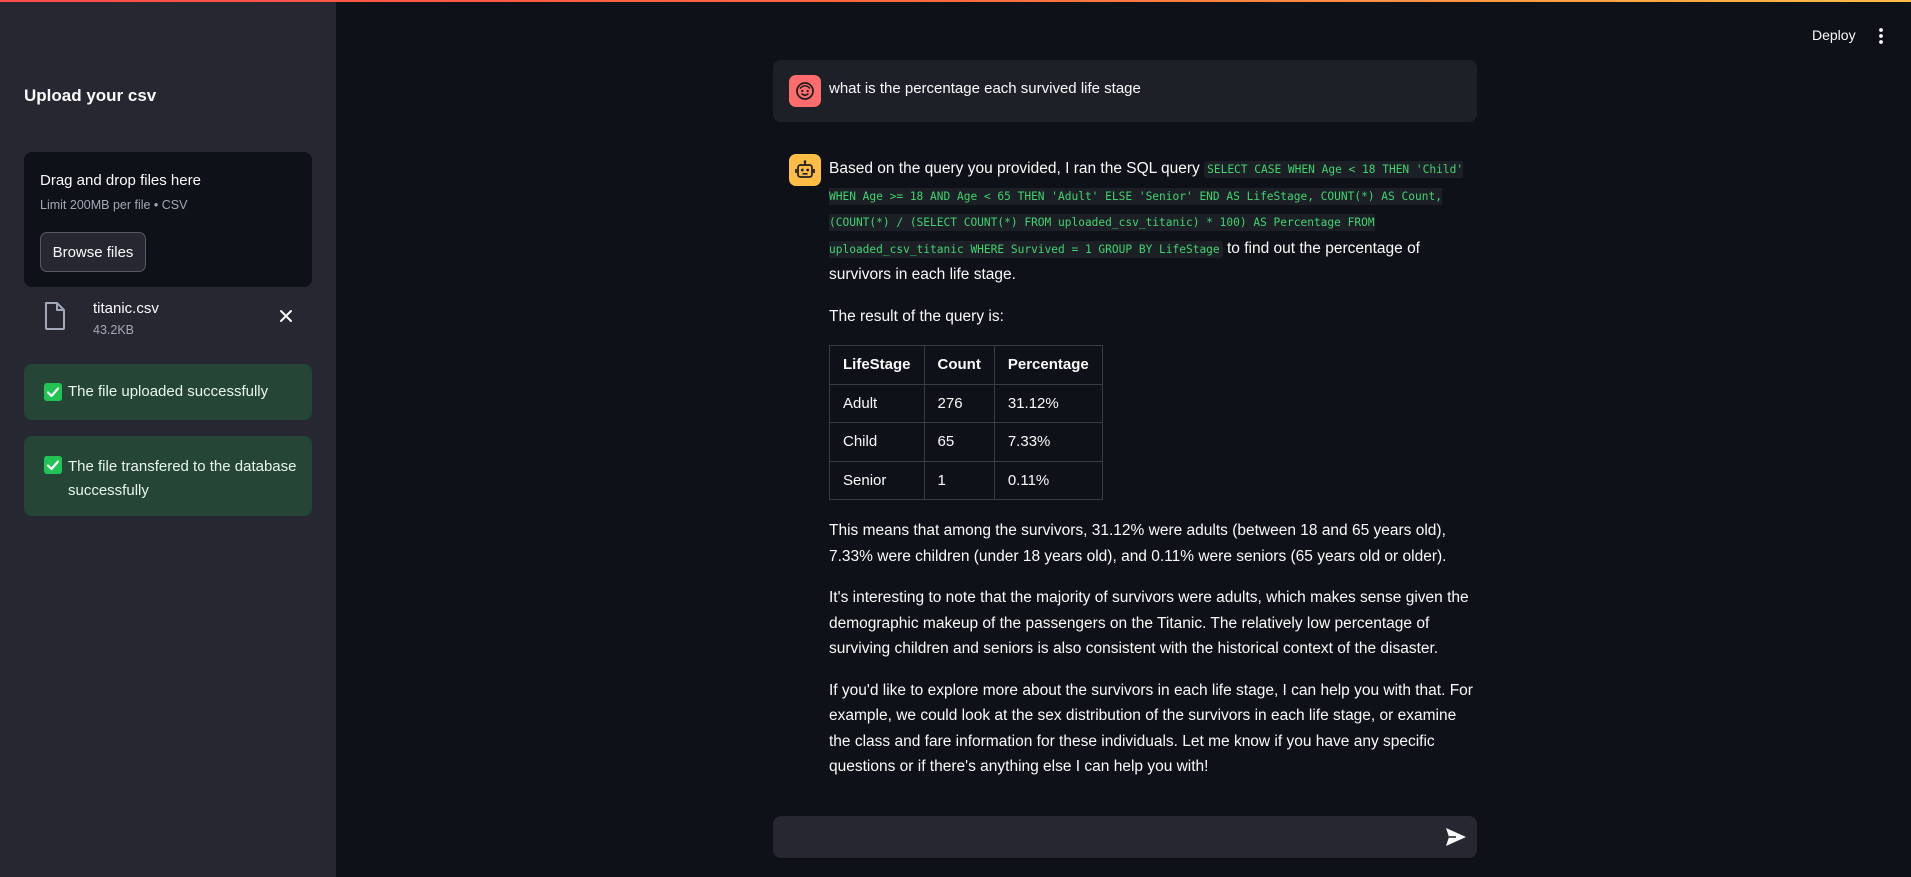  I want to click on sidebar-title: Upload your csv, so click(90, 95).